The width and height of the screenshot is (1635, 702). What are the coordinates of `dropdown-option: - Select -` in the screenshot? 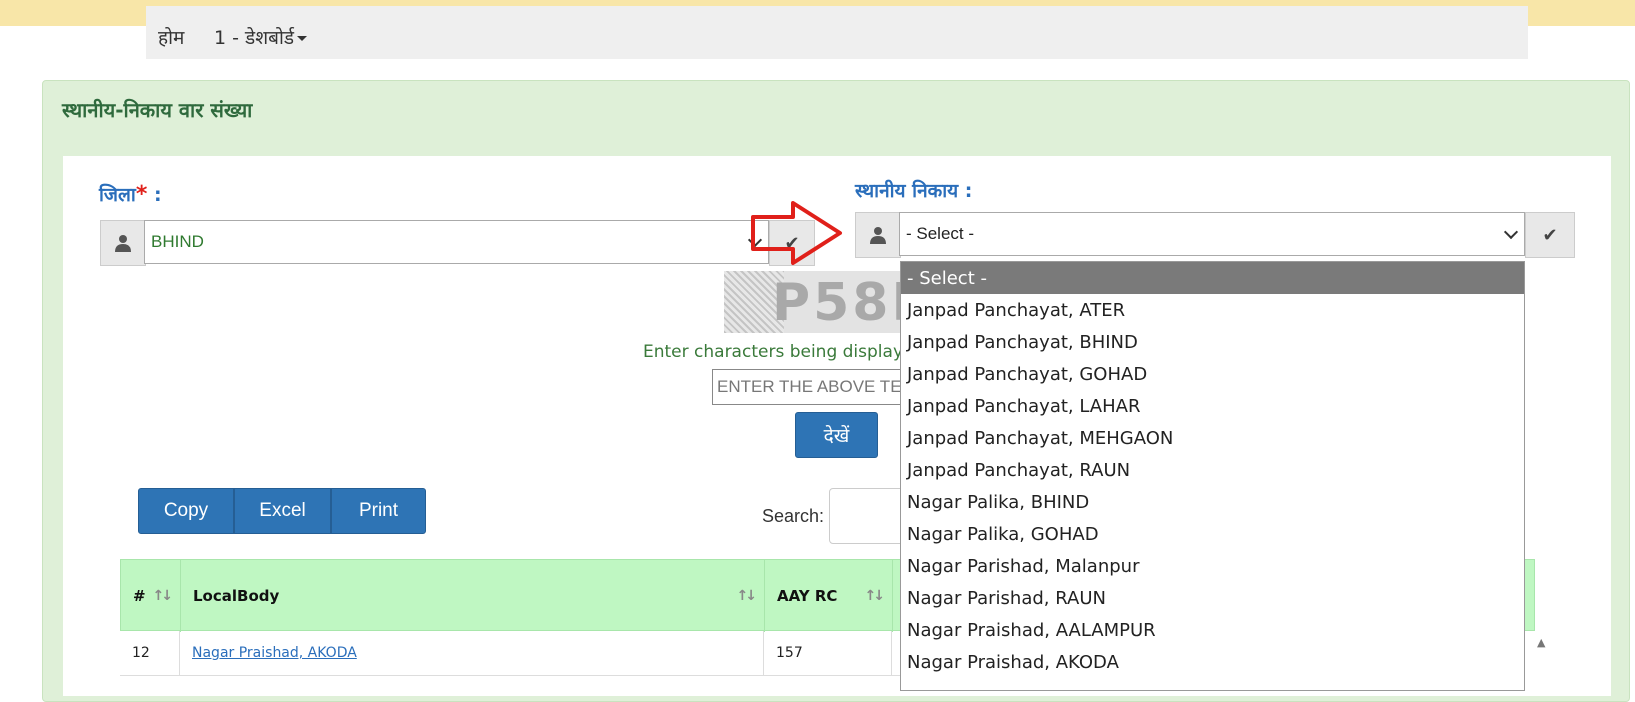 It's located at (1212, 278).